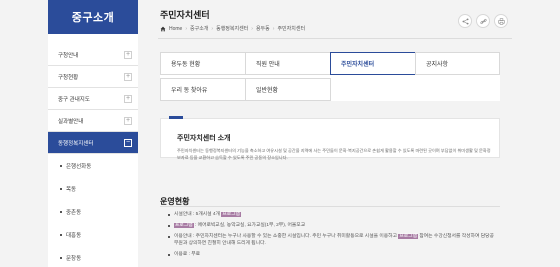 The height and width of the screenshot is (267, 560). Describe the element at coordinates (93, 234) in the screenshot. I see `sidebar-subitem: 대흥동` at that location.